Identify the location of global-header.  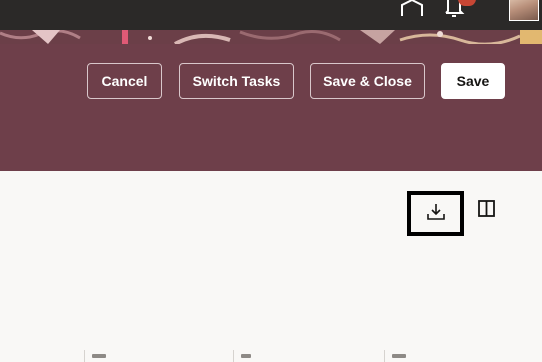
(271, 15).